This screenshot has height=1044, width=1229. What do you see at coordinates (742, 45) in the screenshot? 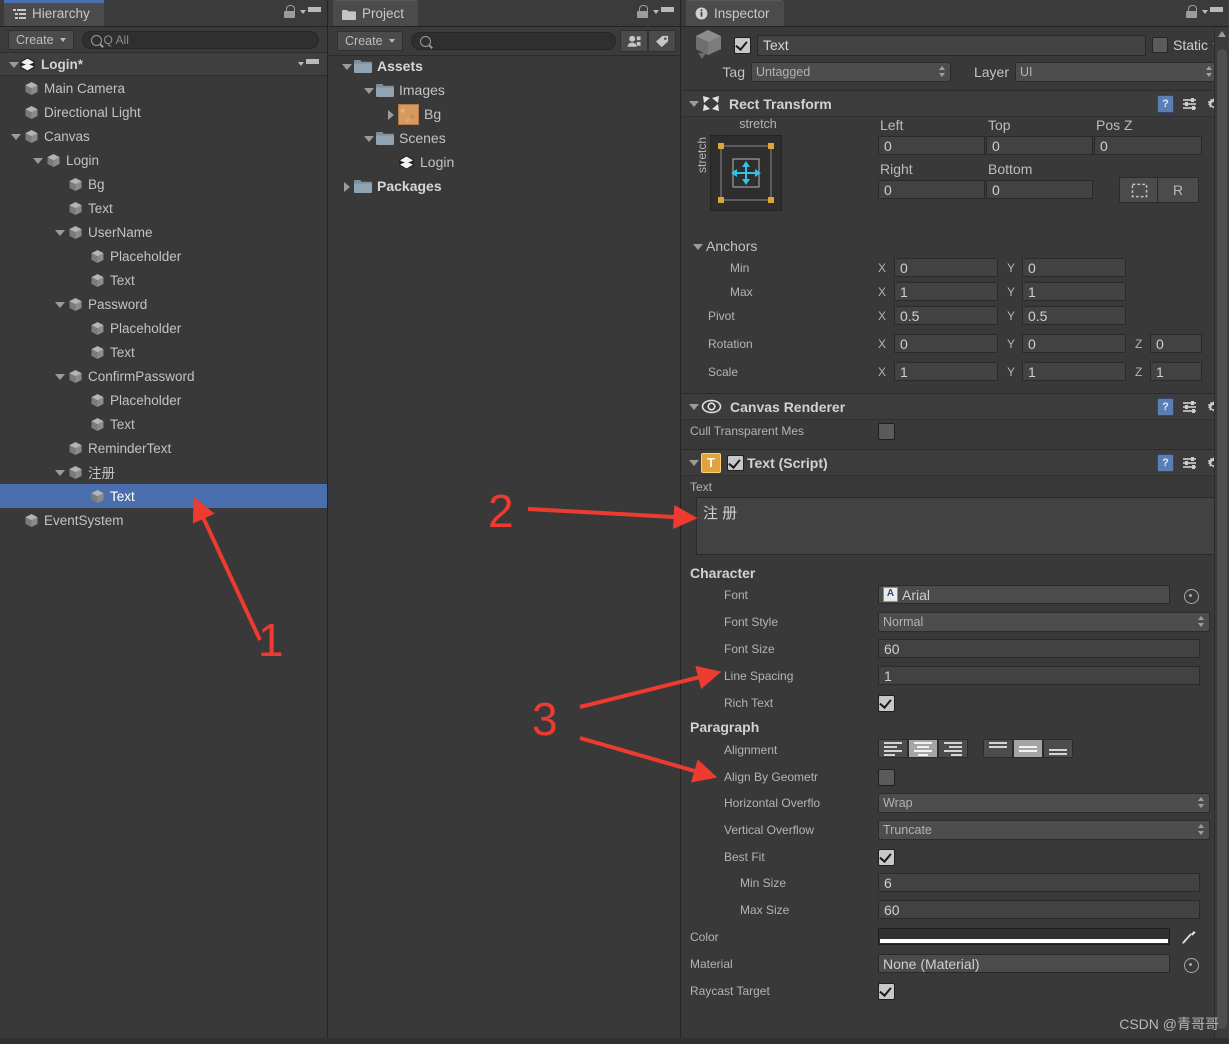
I see `gameobject-enabled-checkbox` at bounding box center [742, 45].